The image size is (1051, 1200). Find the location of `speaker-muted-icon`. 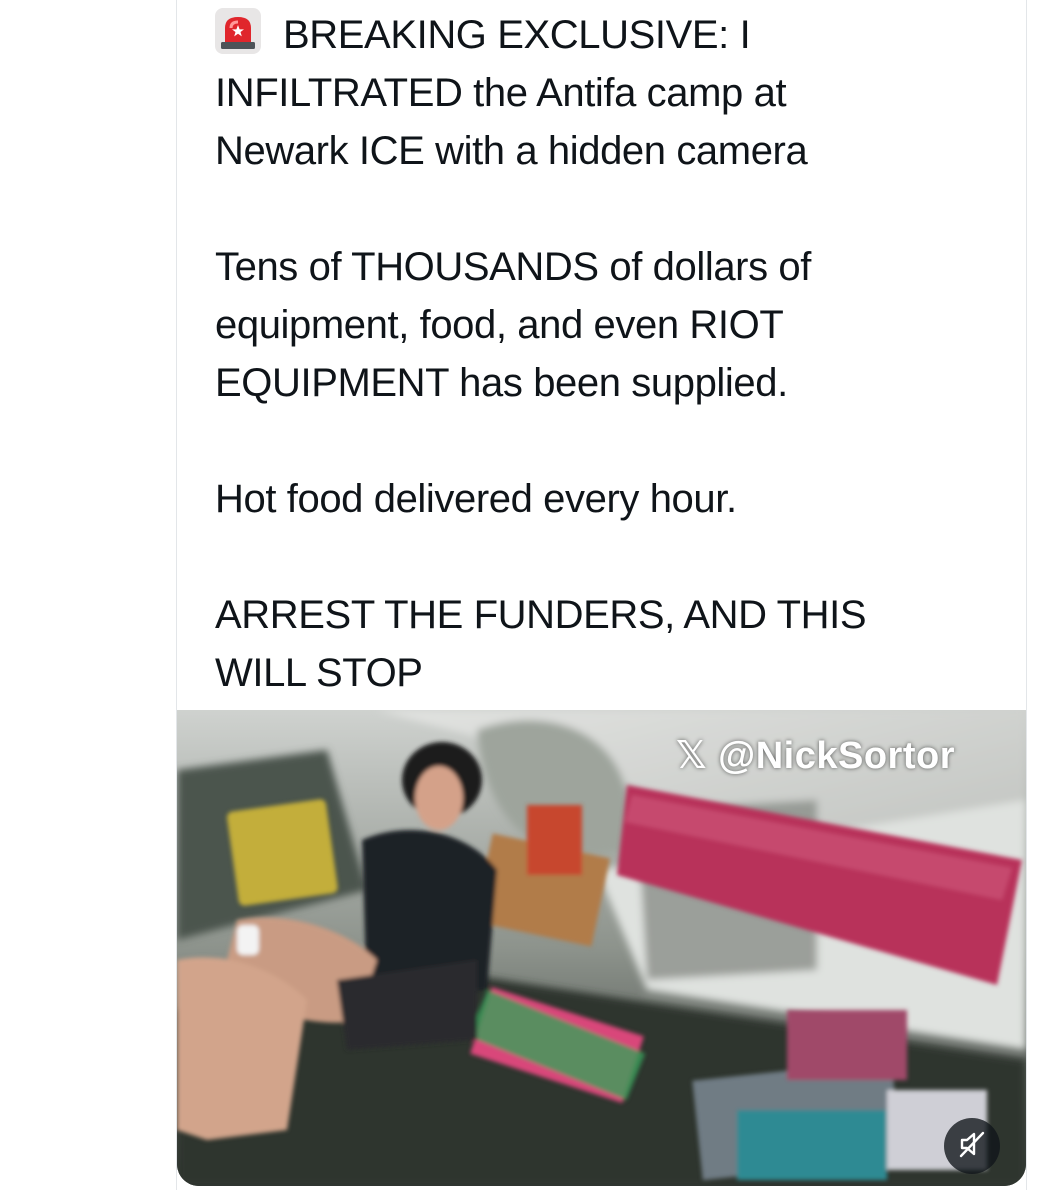

speaker-muted-icon is located at coordinates (972, 1146).